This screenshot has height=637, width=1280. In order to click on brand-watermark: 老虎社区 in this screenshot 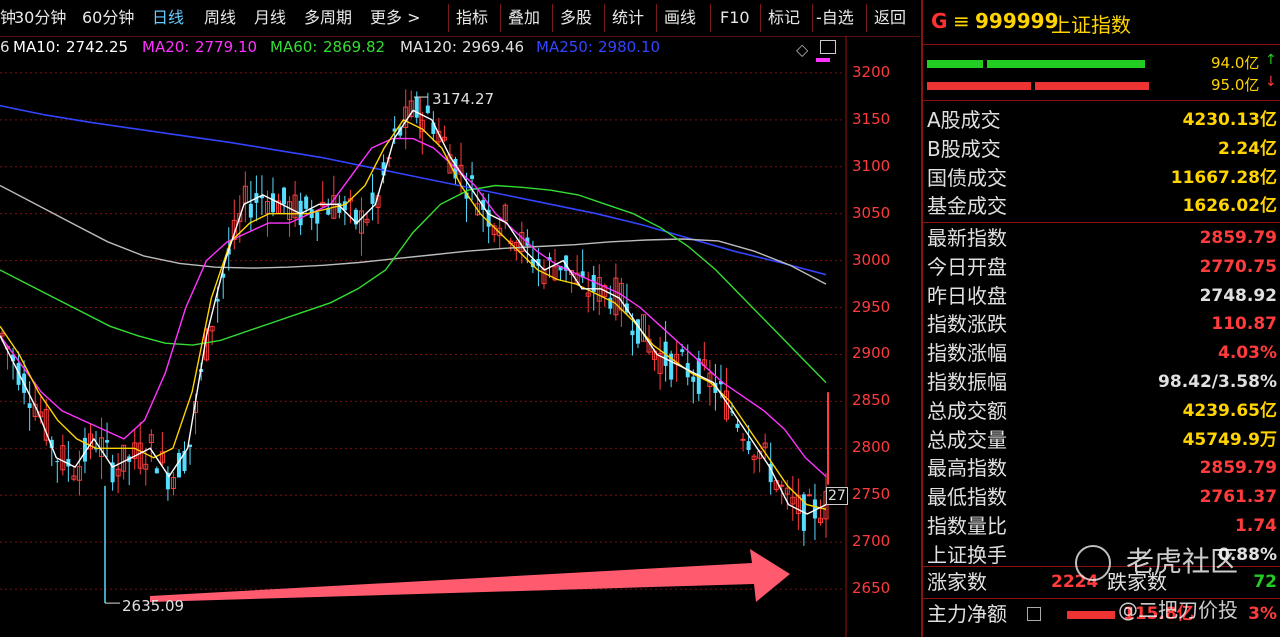, I will do `click(1182, 561)`.